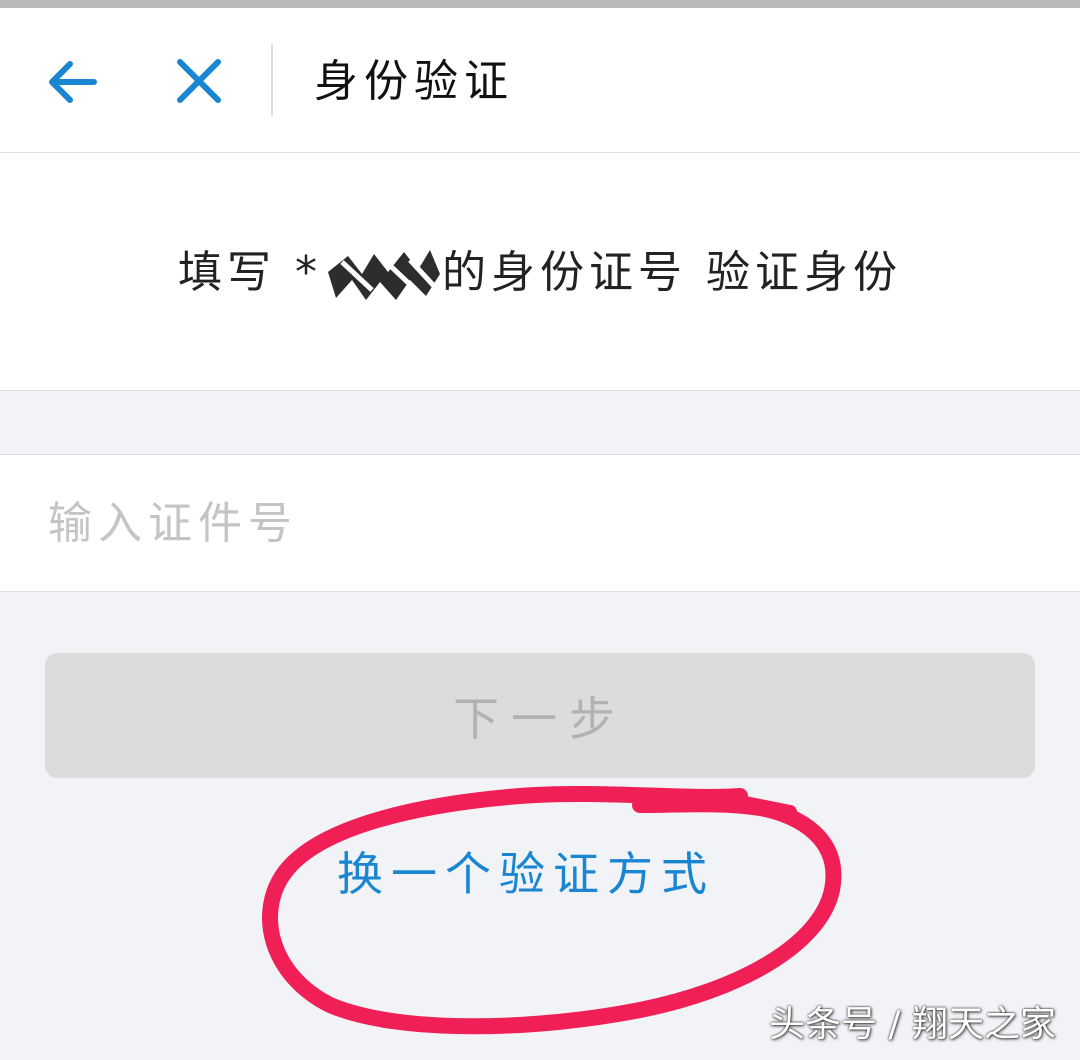  What do you see at coordinates (540, 4) in the screenshot?
I see `status-strip` at bounding box center [540, 4].